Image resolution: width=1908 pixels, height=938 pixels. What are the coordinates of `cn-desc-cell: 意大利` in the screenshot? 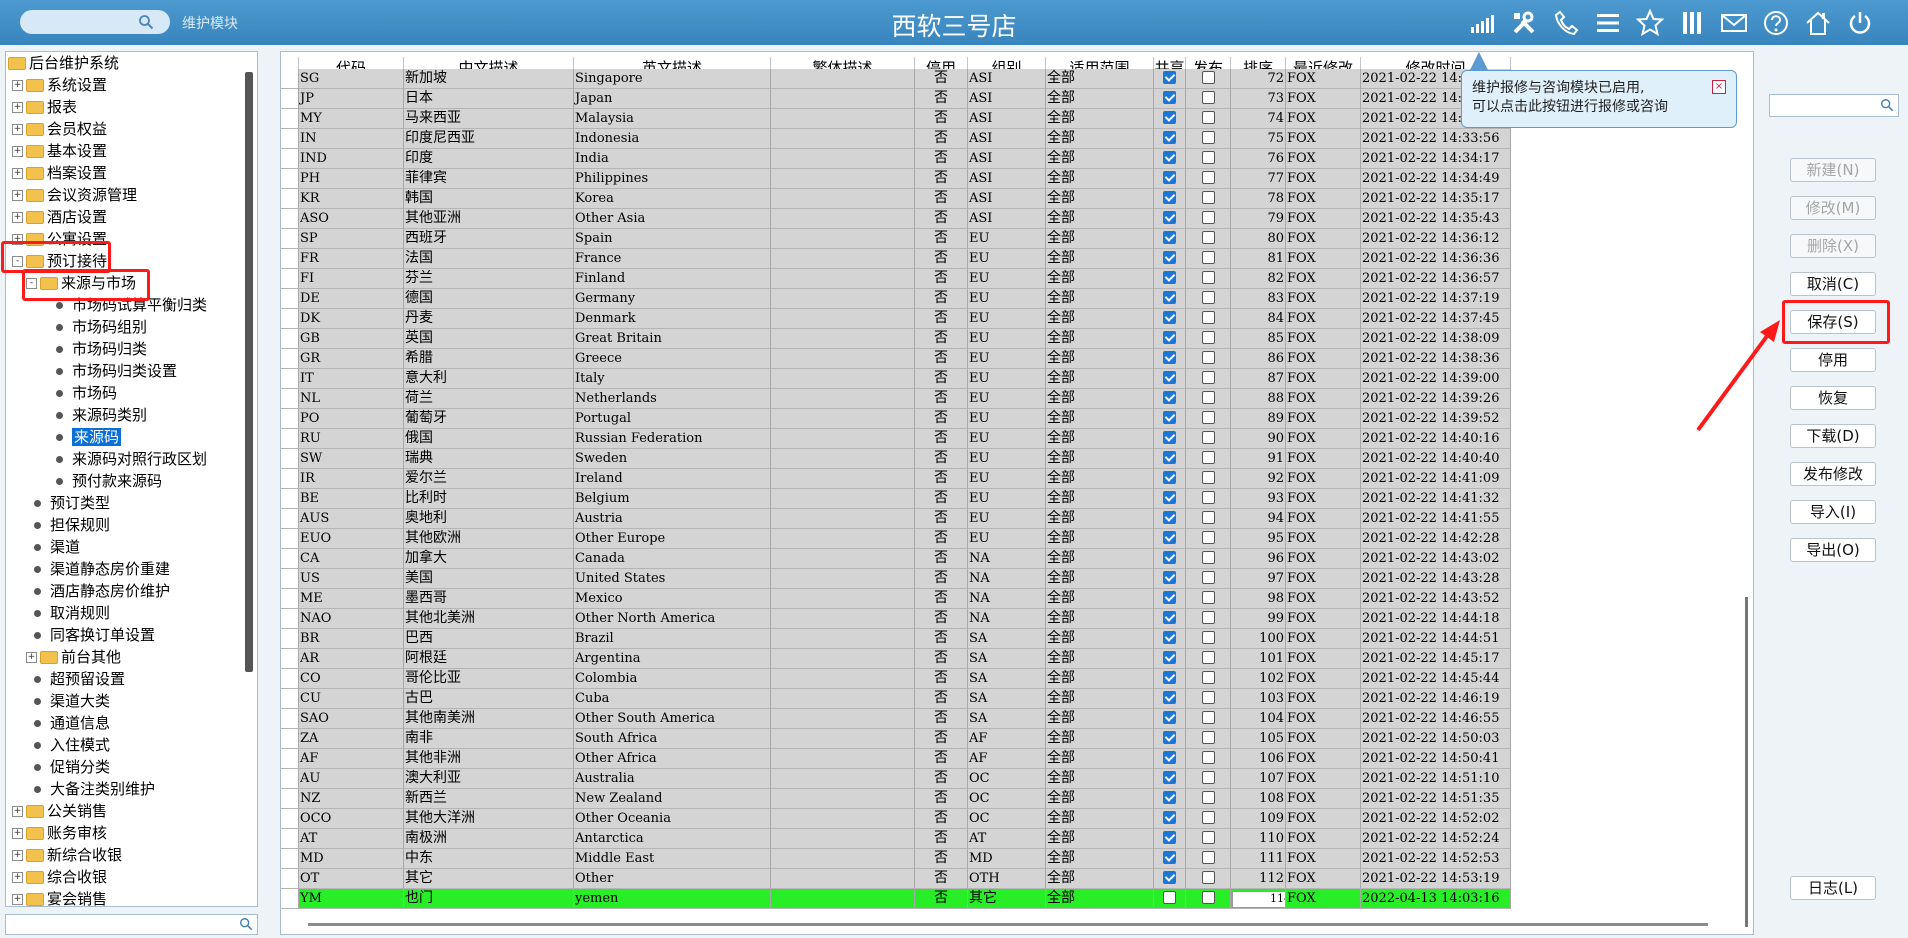 It's located at (489, 379).